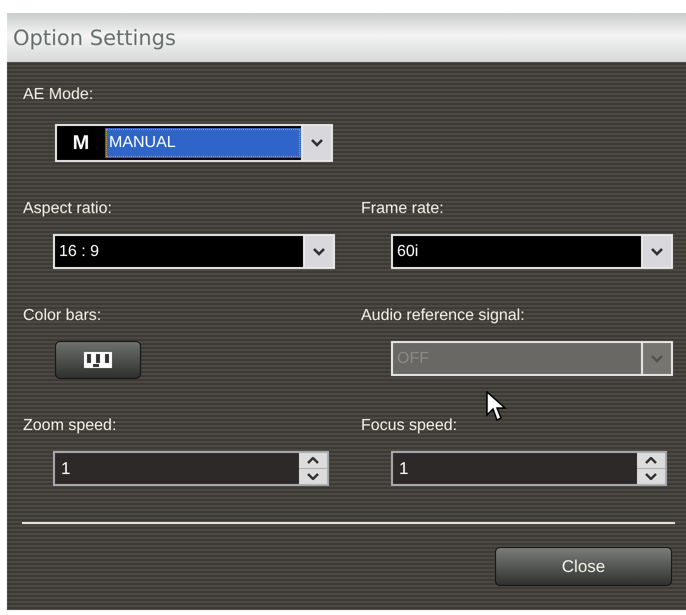 This screenshot has height=615, width=686. What do you see at coordinates (443, 316) in the screenshot?
I see `field-label: Audio reference signal:` at bounding box center [443, 316].